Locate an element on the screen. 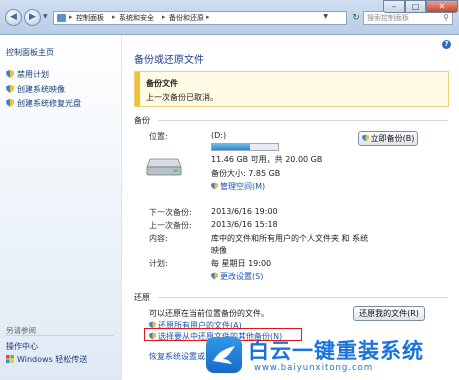  sidebar-windows-easy-transfer: Windows 轻松传送 is located at coordinates (46, 359).